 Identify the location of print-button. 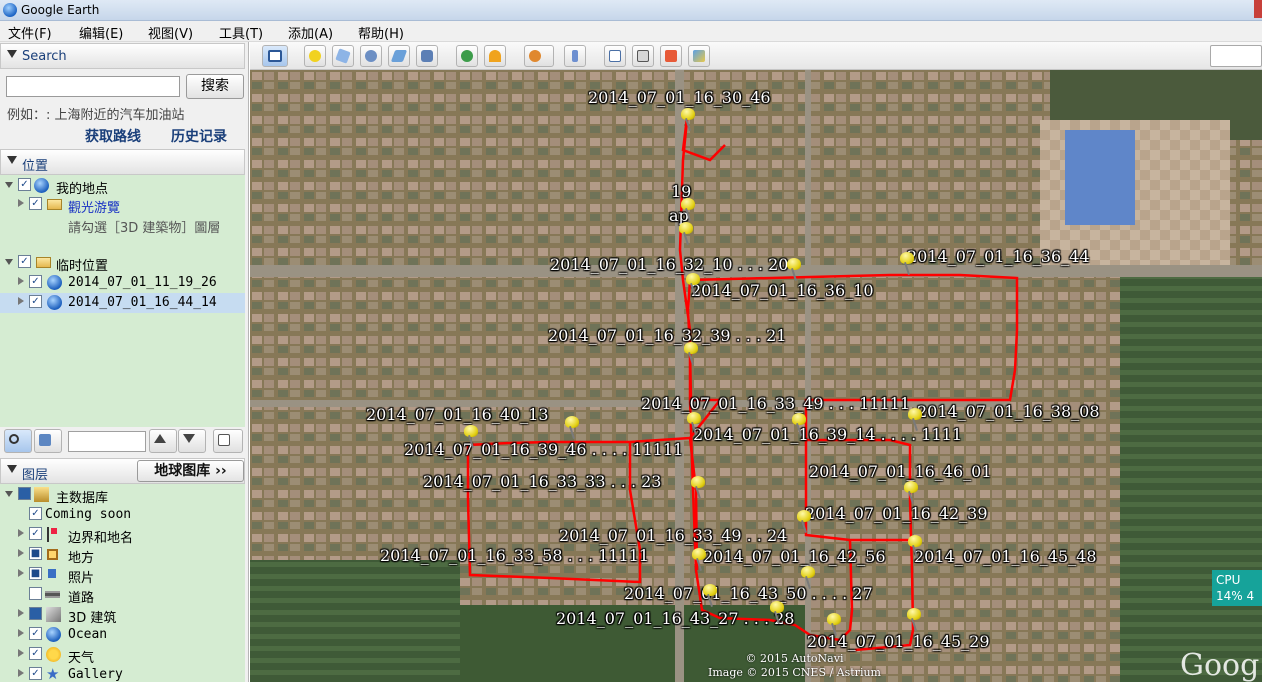
(643, 56).